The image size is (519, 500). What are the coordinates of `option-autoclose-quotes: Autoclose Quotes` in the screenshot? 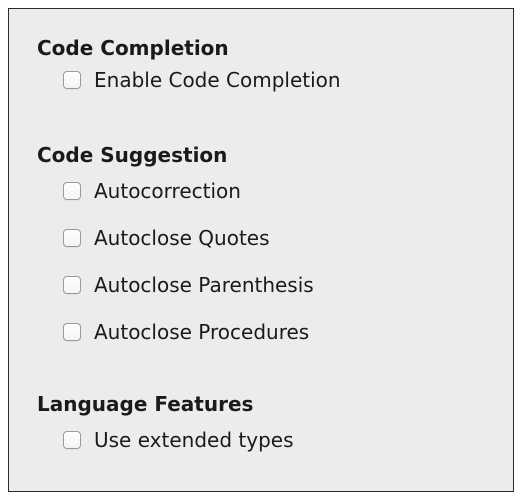 It's located at (166, 238).